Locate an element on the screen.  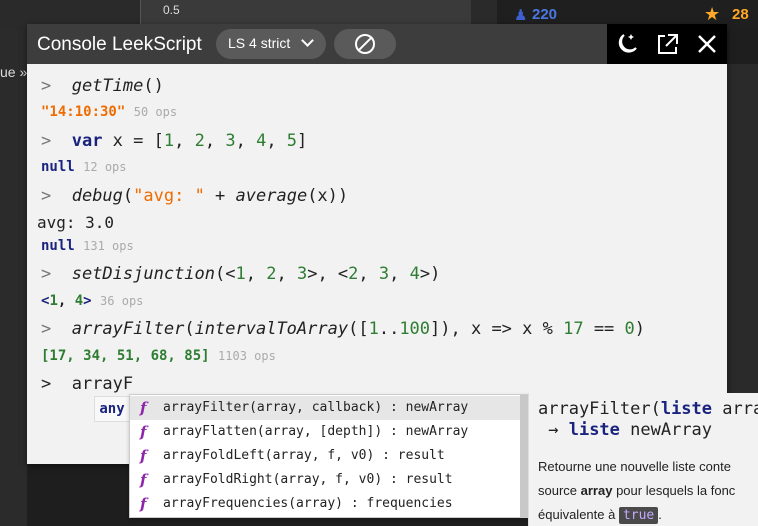
autocomplete-label: arrayFoldLeft(array, f, v0) : result is located at coordinates (304, 455).